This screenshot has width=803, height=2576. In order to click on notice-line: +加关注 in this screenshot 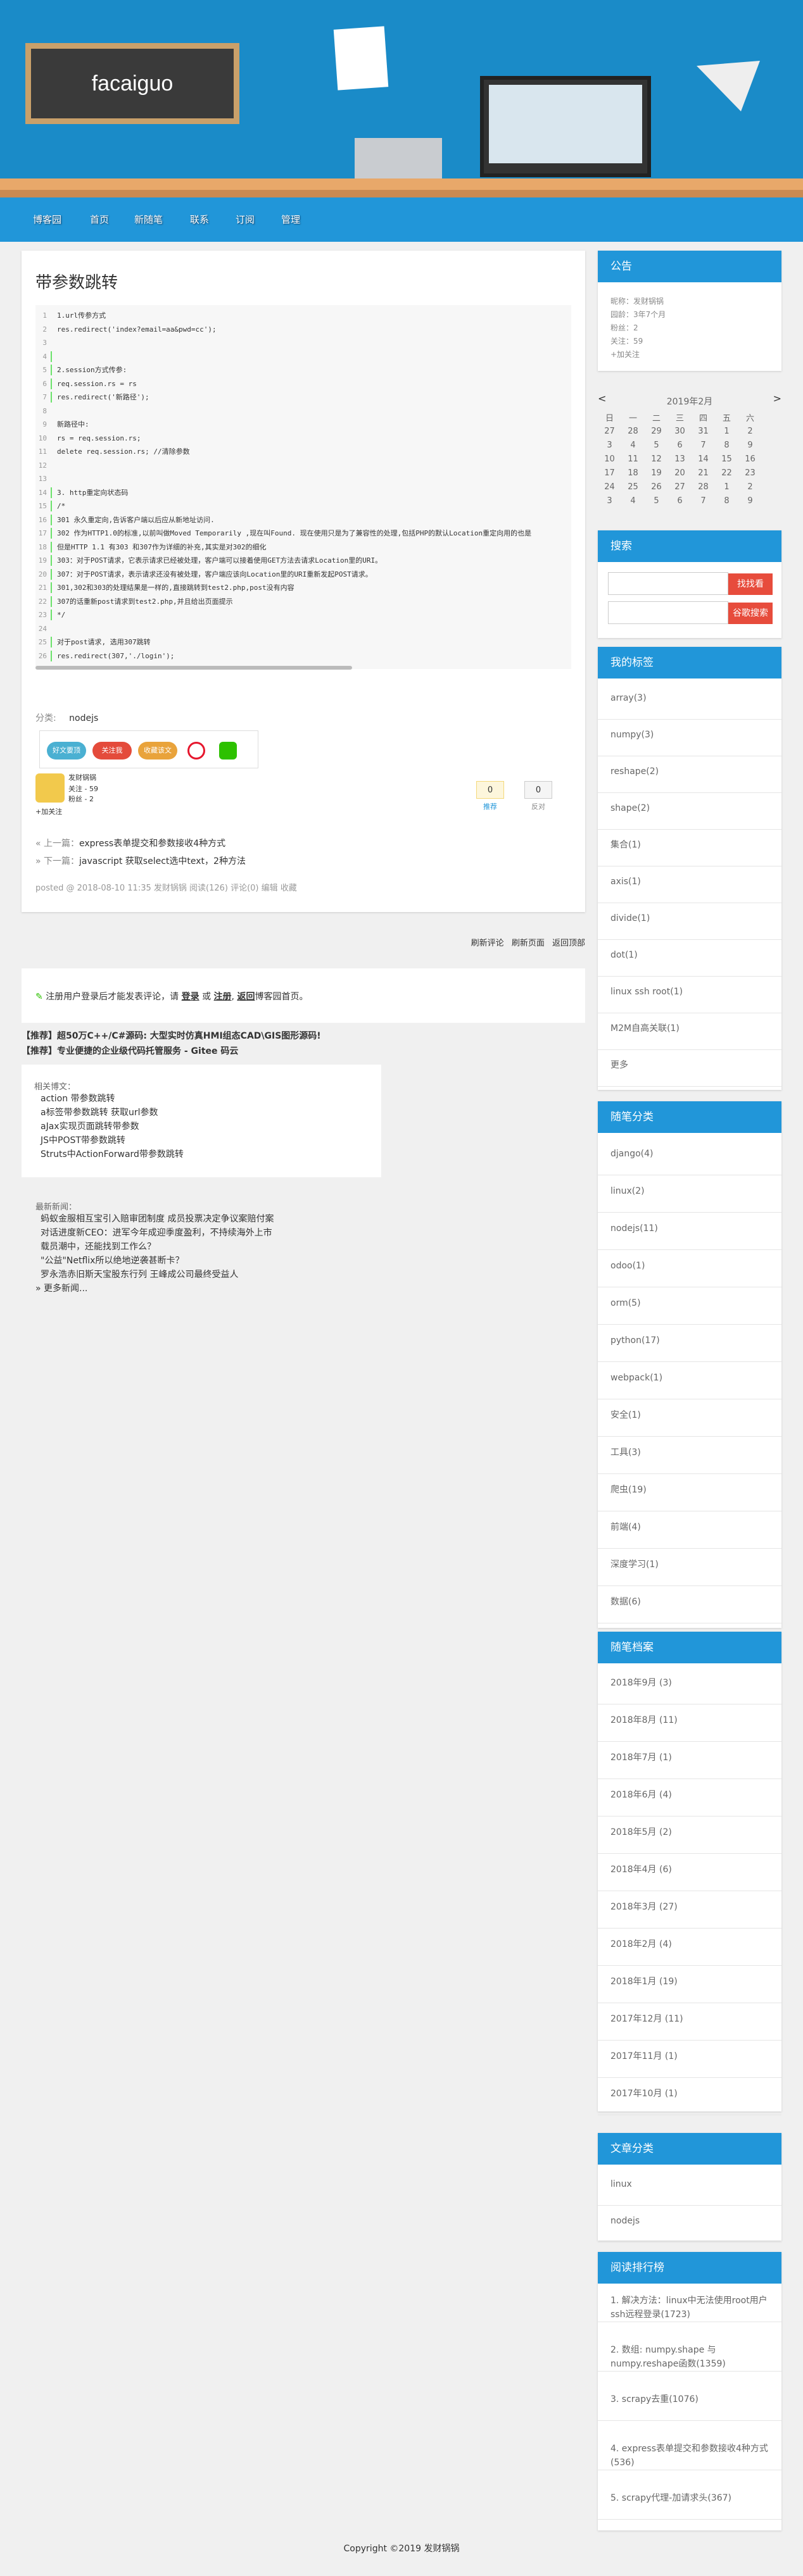, I will do `click(695, 355)`.